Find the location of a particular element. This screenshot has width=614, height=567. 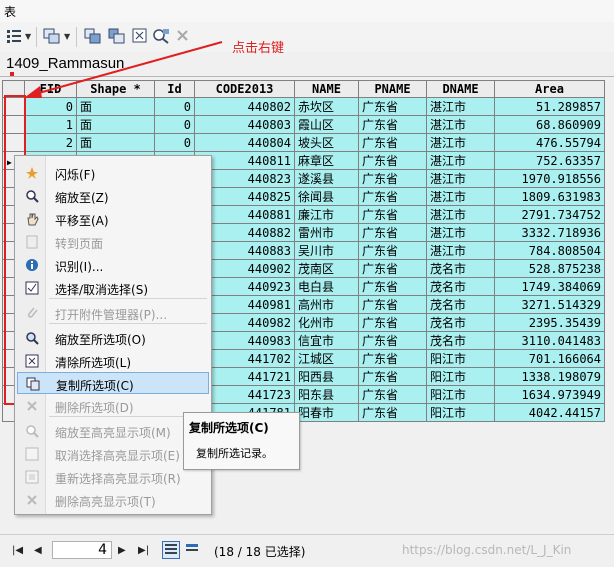

table-row: 2 面 0 440804 坡头区 广东省 湛江市 476.55794 is located at coordinates (303, 142).